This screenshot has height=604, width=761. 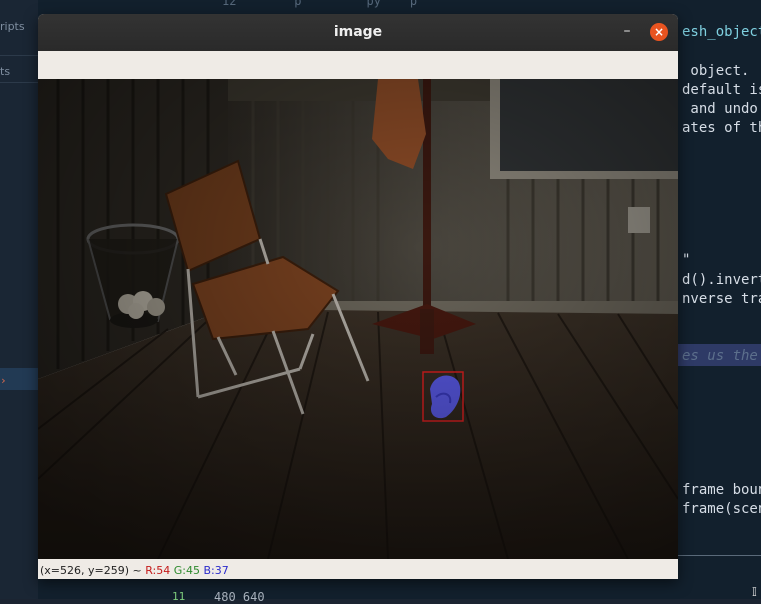 I want to click on pixel-green-value: G:45, so click(x=186, y=570).